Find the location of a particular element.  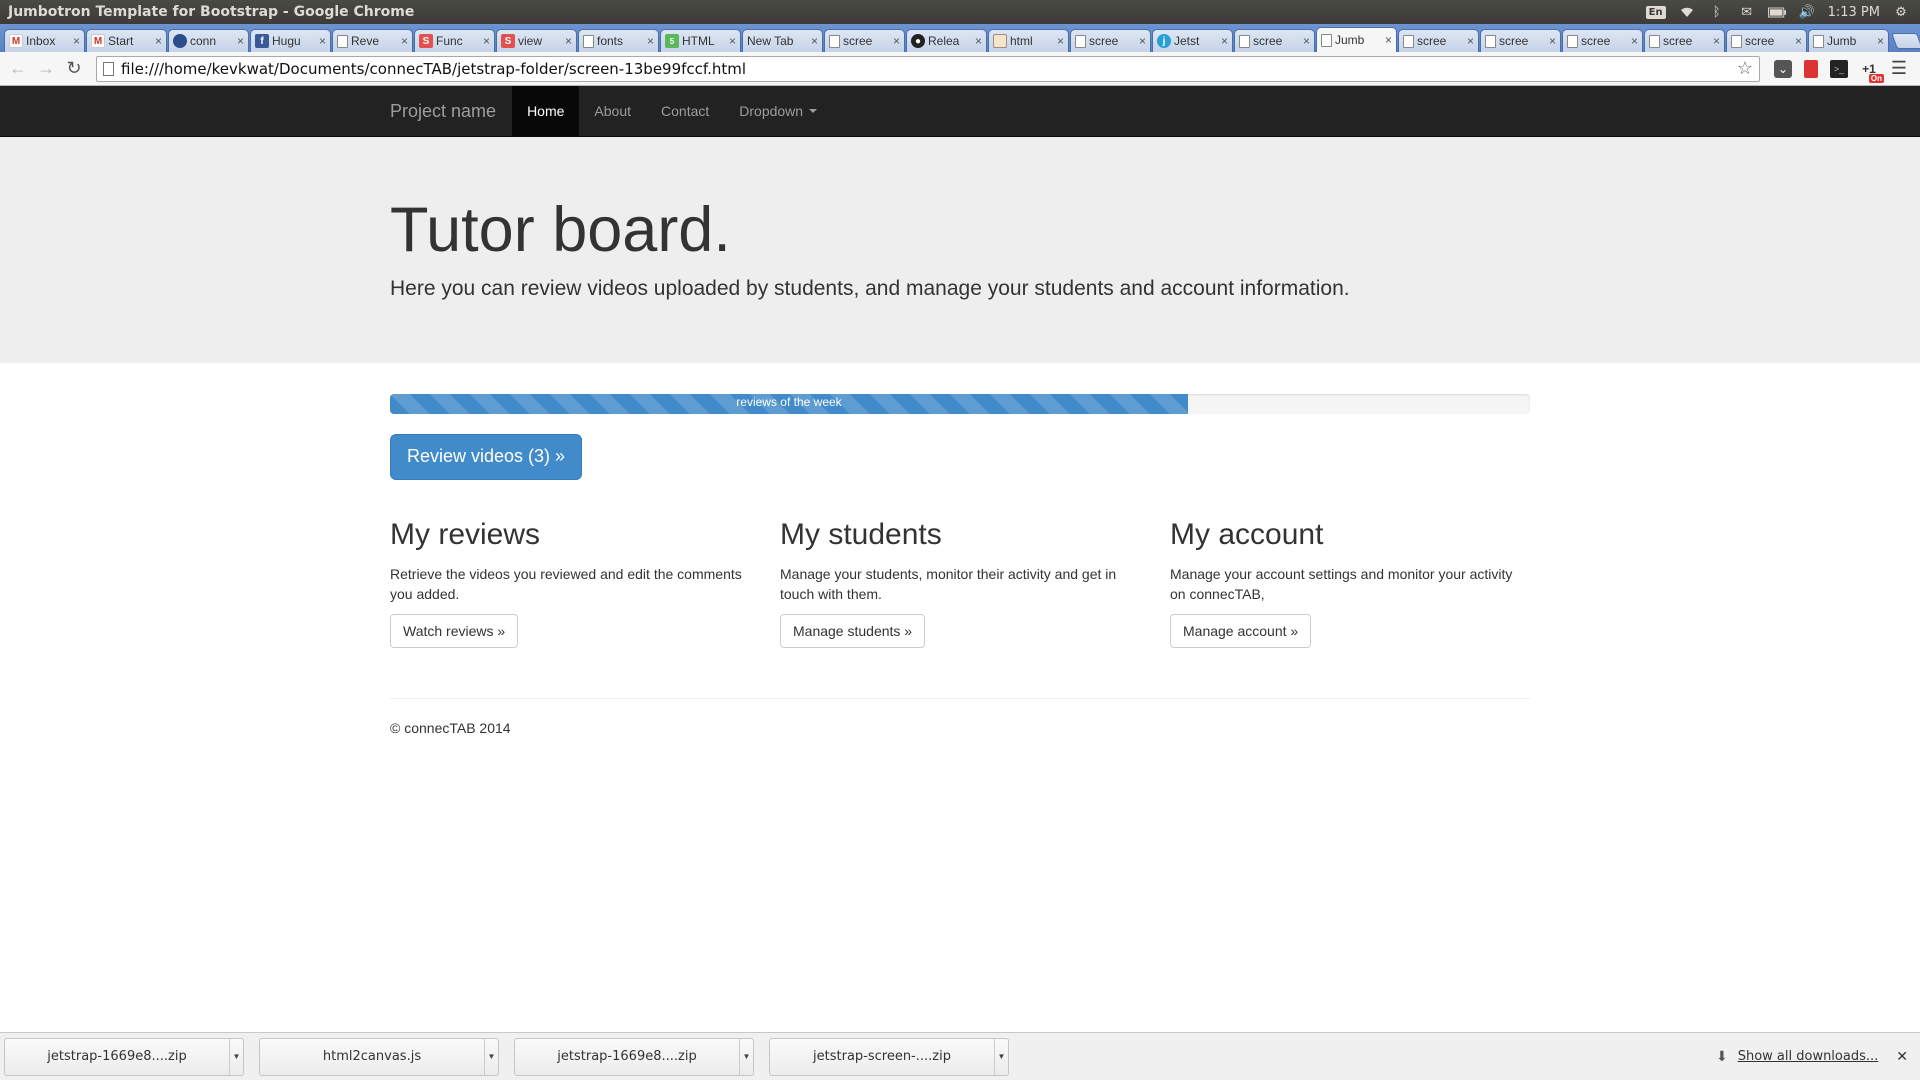

tab-20: scree × is located at coordinates (1684, 40).